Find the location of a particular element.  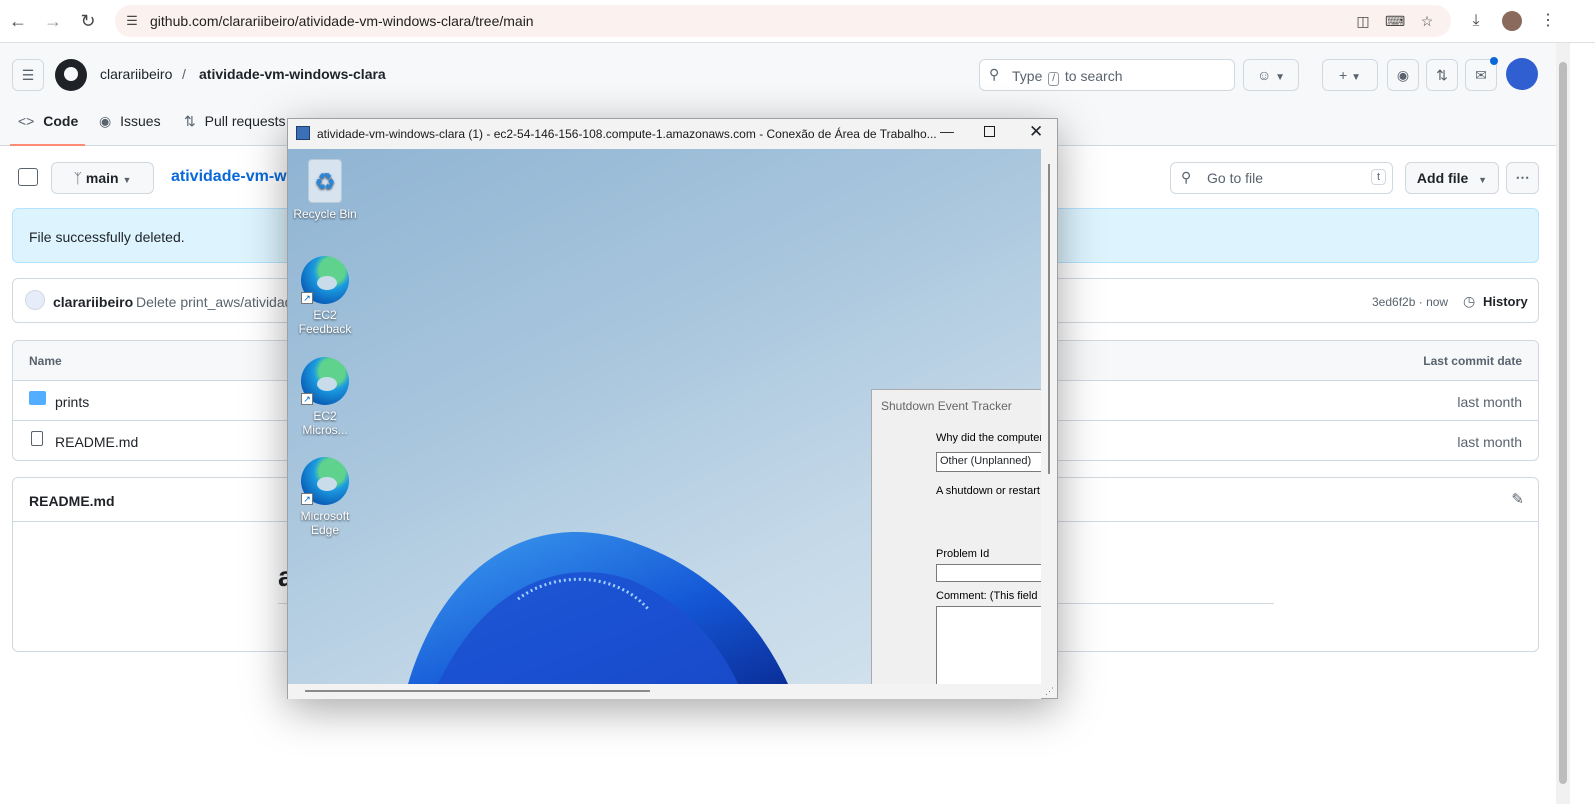

rdp-vertical-scrollbar is located at coordinates (1049, 416).